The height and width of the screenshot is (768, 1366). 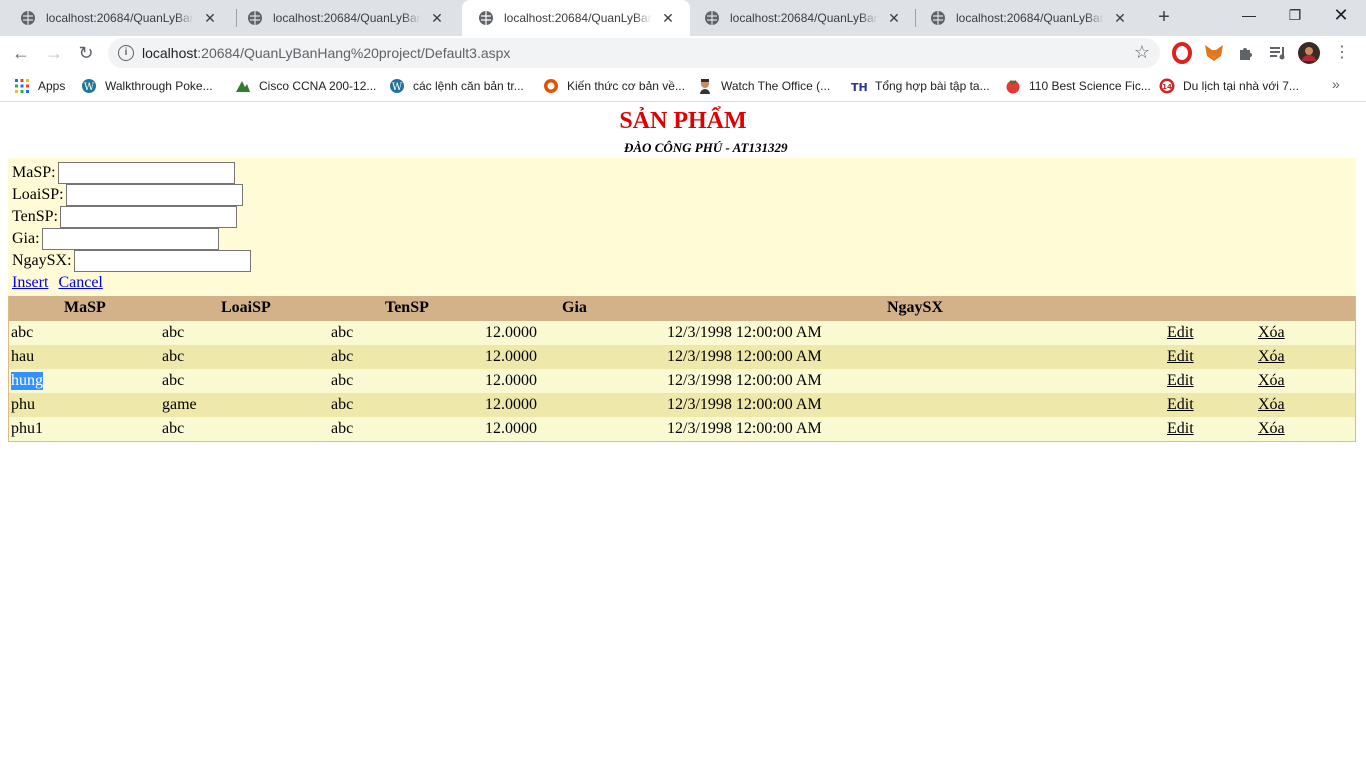 I want to click on masp-input, so click(x=146, y=173).